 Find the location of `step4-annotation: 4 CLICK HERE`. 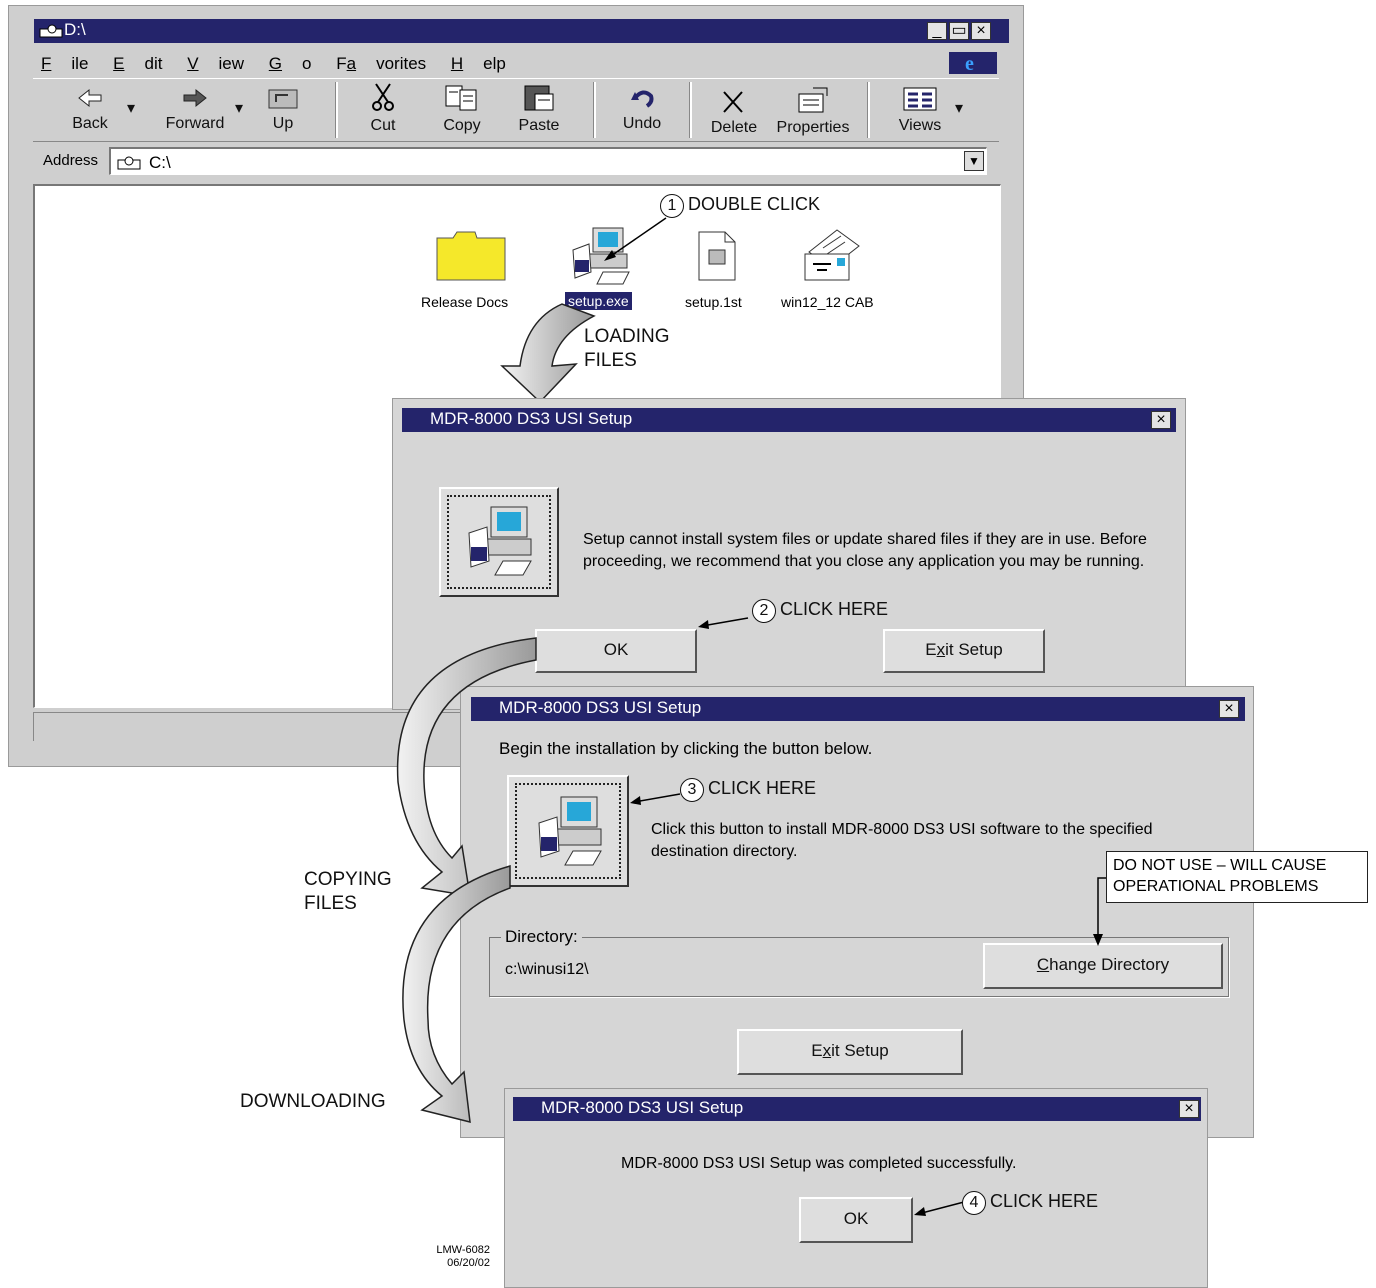

step4-annotation: 4 CLICK HERE is located at coordinates (1030, 1203).